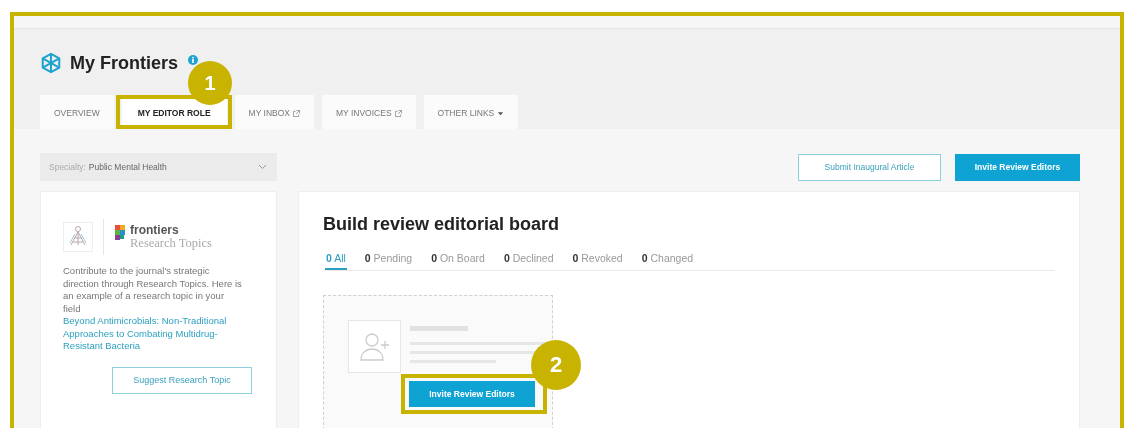  What do you see at coordinates (193, 60) in the screenshot?
I see `info-icon` at bounding box center [193, 60].